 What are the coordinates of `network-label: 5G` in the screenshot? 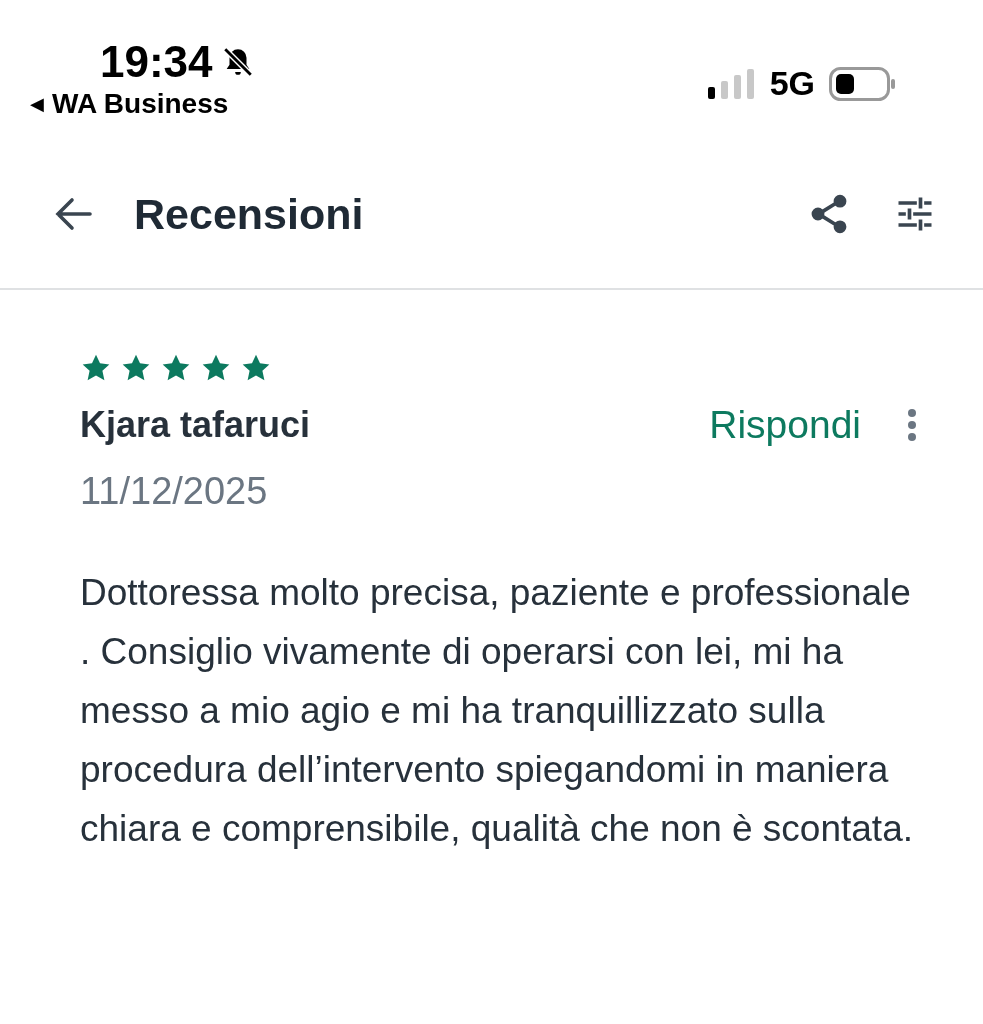 It's located at (792, 83).